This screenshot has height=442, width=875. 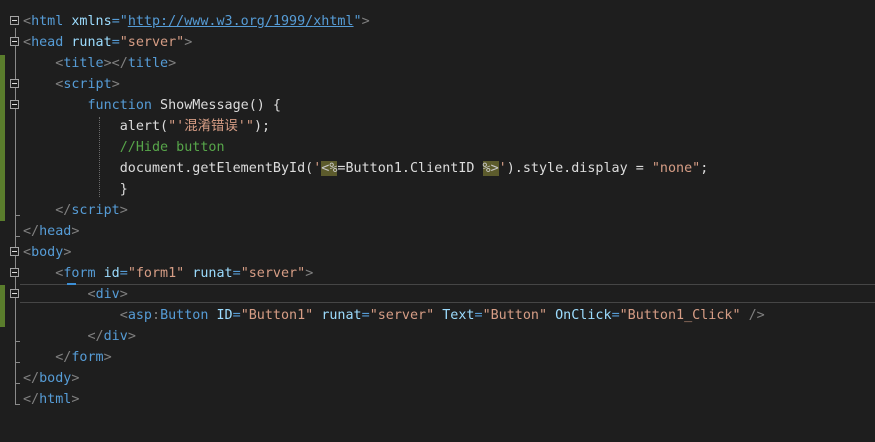 I want to click on code-token: ", so click(x=357, y=21).